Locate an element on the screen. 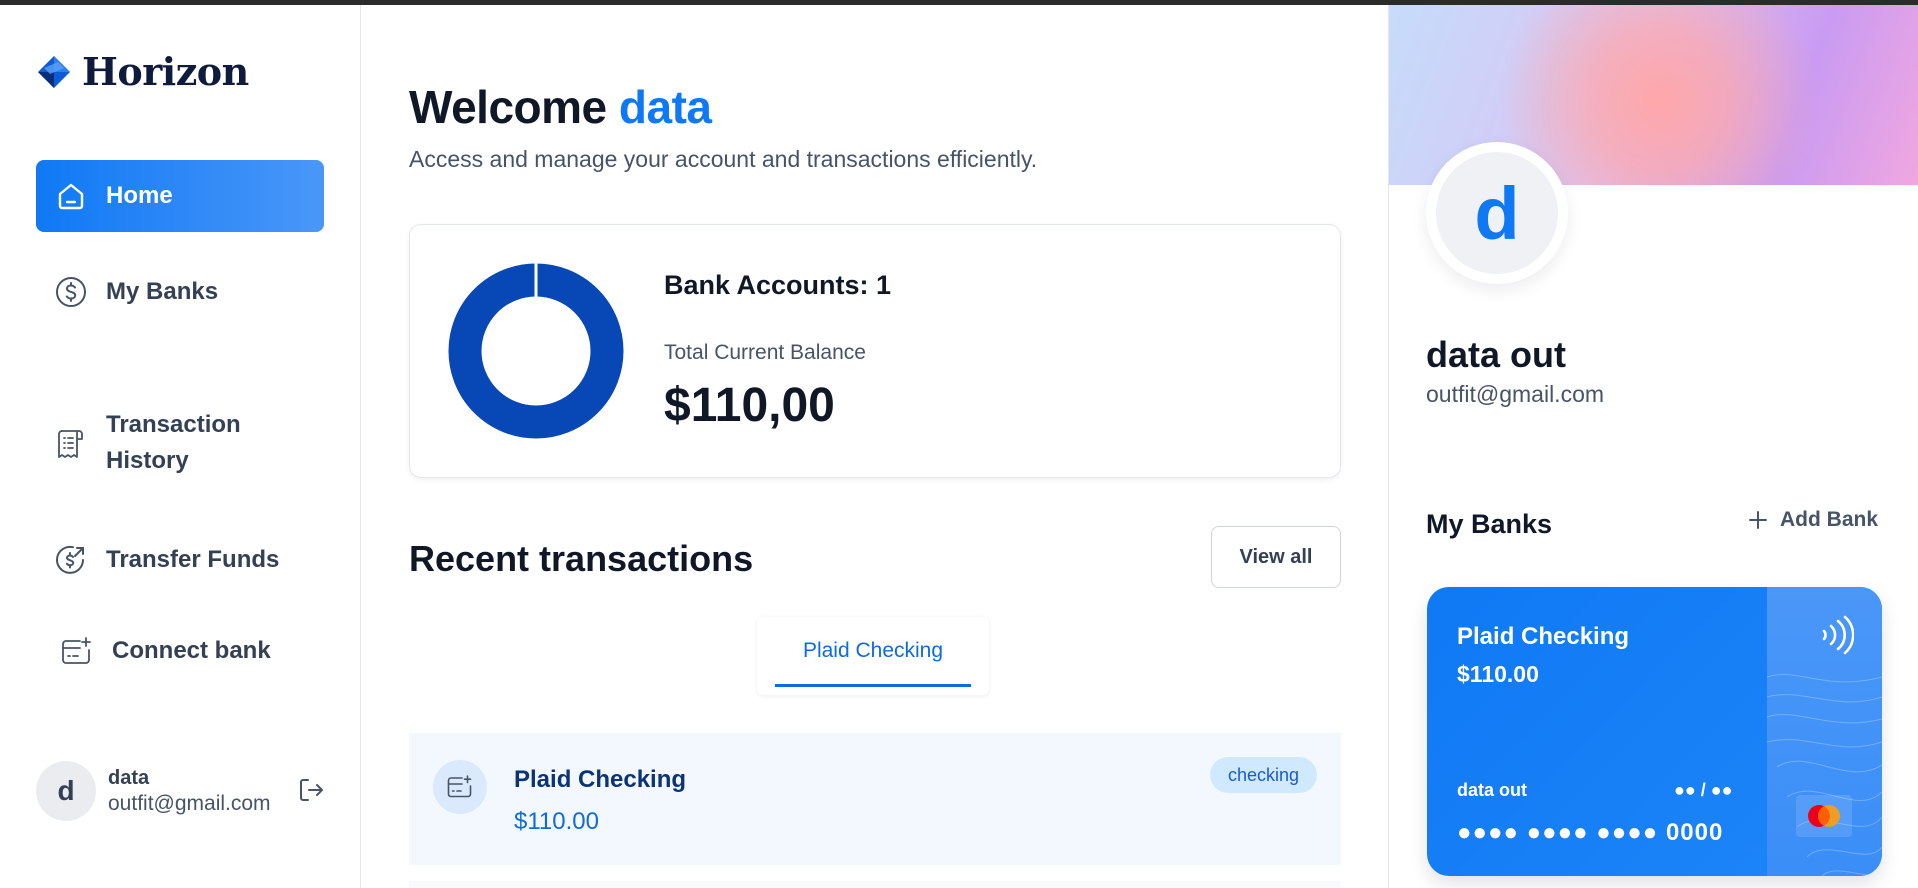 The height and width of the screenshot is (888, 1918). table-row-peek is located at coordinates (875, 884).